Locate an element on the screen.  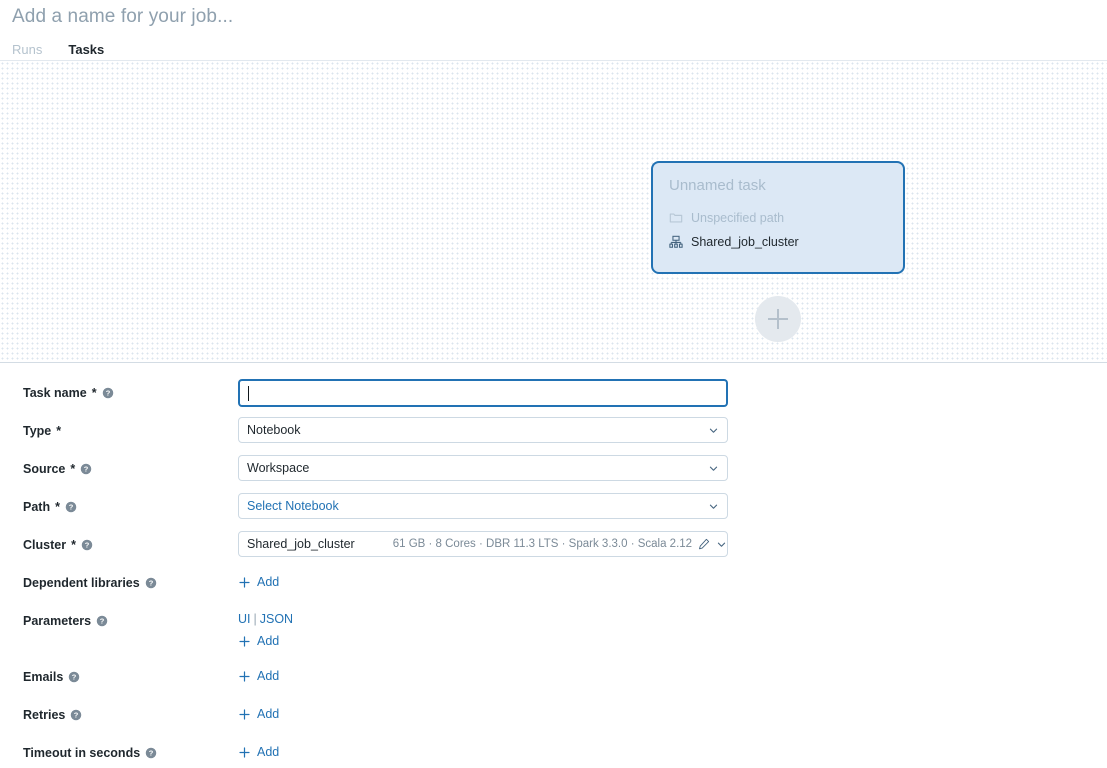
task-node-cluster: Shared_job_cluster is located at coordinates (745, 242).